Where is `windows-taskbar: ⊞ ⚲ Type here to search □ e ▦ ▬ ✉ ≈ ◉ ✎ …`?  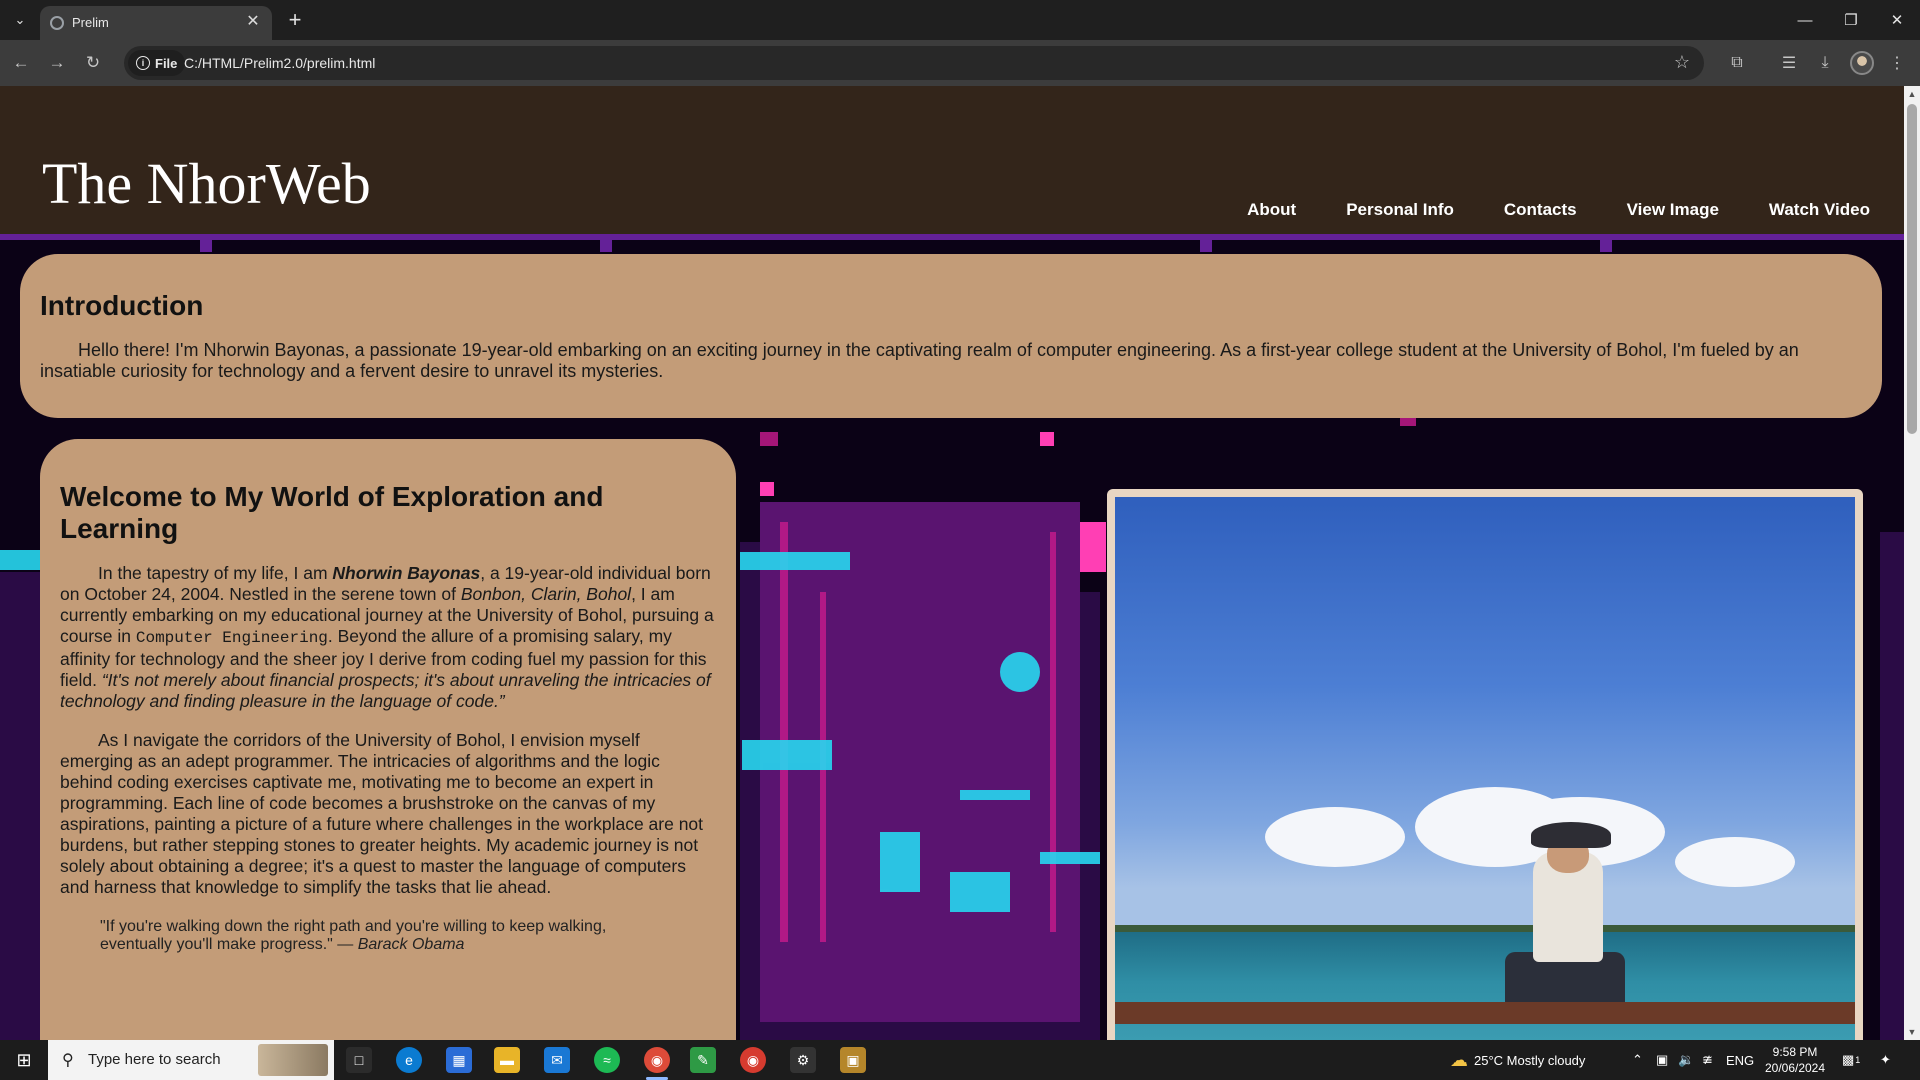 windows-taskbar: ⊞ ⚲ Type here to search □ e ▦ ▬ ✉ ≈ ◉ ✎ … is located at coordinates (960, 1060).